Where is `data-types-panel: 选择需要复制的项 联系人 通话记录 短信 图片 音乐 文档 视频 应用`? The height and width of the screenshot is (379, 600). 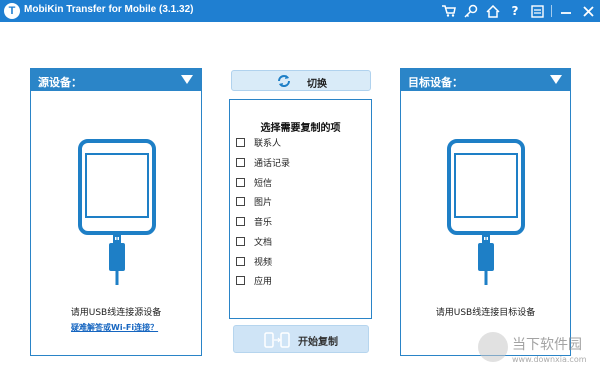
data-types-panel: 选择需要复制的项 联系人 通话记录 短信 图片 音乐 文档 视频 应用 is located at coordinates (300, 209).